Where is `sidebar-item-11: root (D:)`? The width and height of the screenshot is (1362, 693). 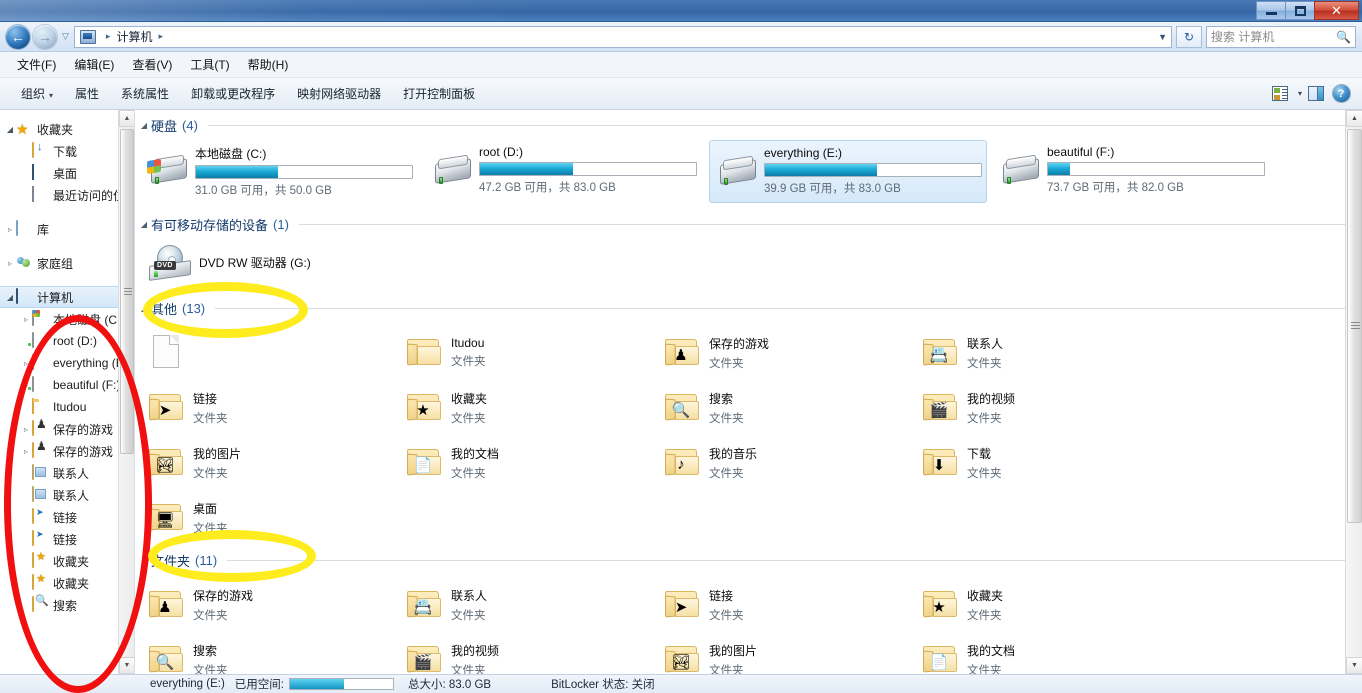 sidebar-item-11: root (D:) is located at coordinates (67, 341).